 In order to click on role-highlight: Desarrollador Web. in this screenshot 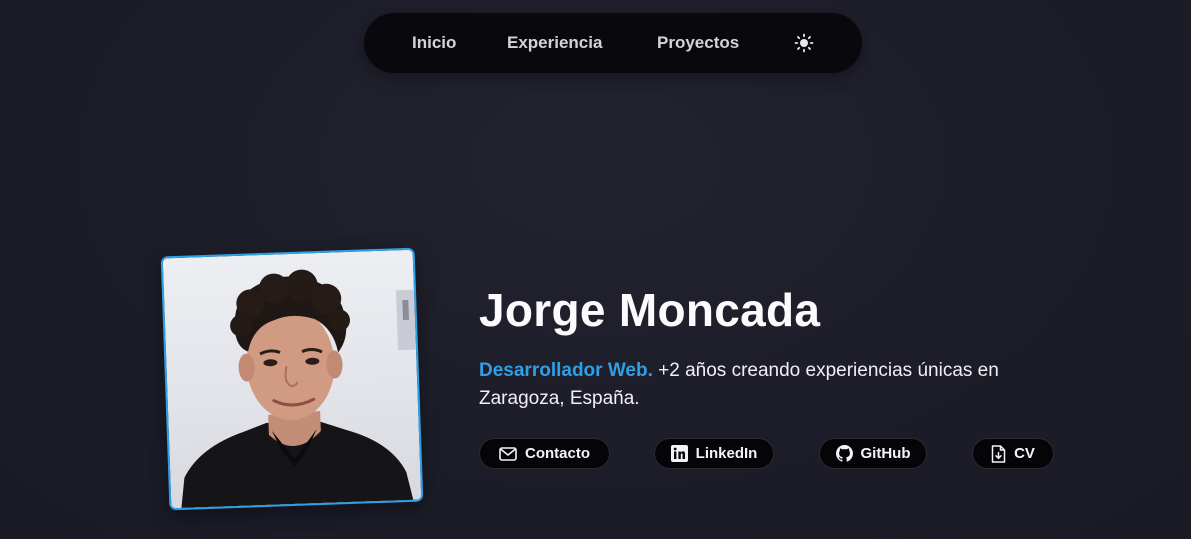, I will do `click(566, 370)`.